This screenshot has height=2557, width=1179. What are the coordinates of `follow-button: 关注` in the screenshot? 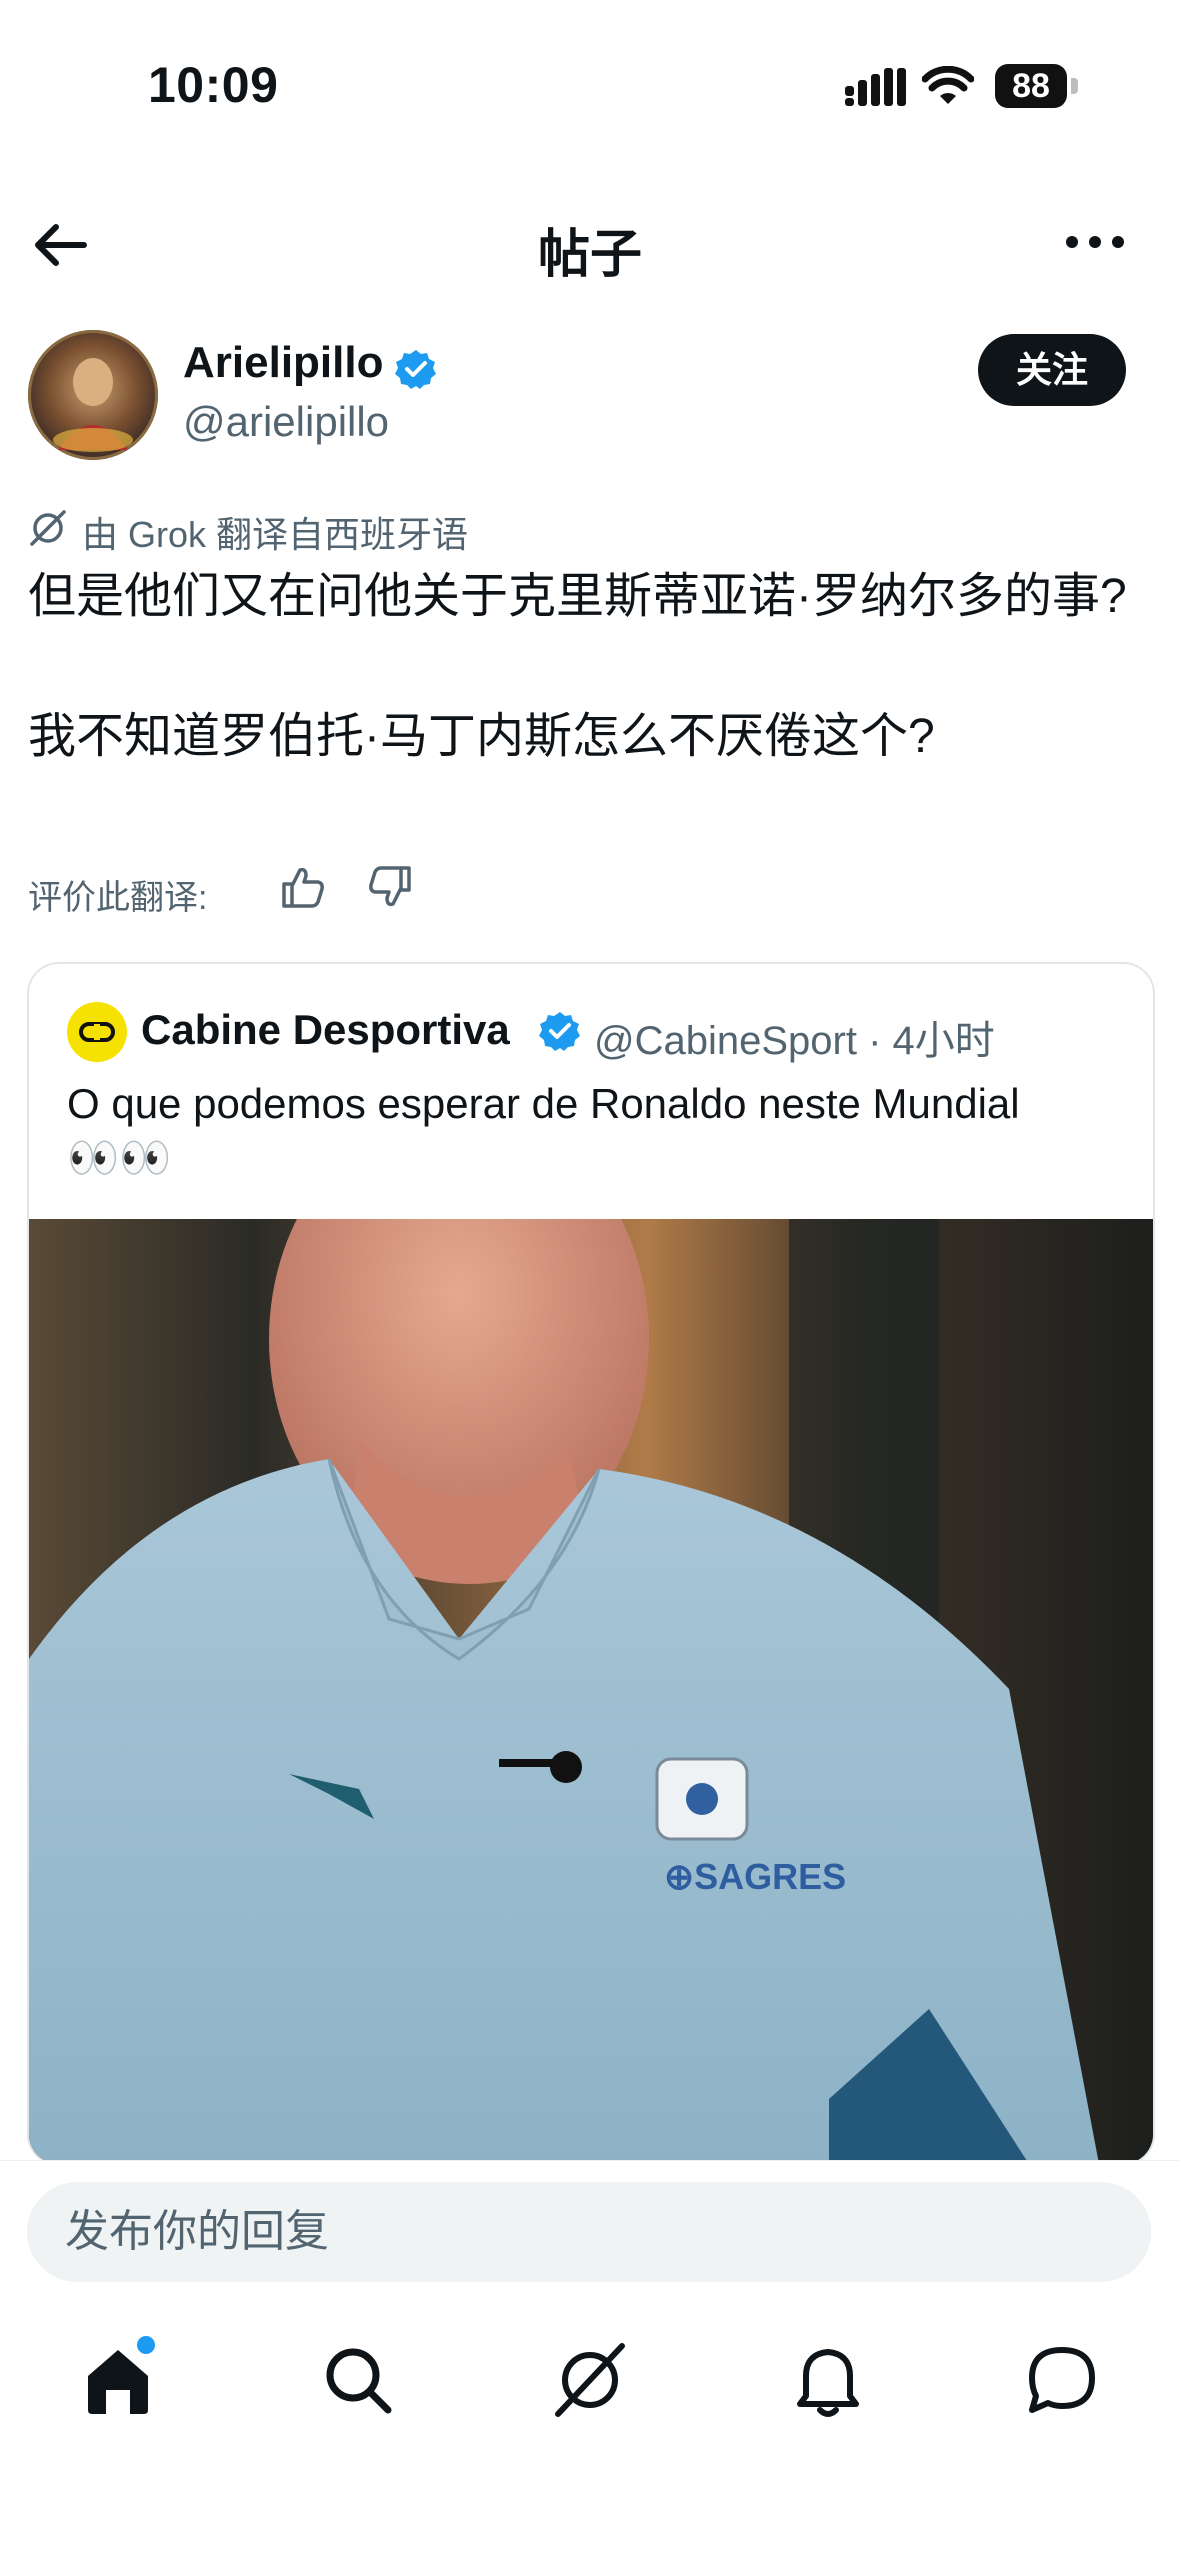 It's located at (1052, 370).